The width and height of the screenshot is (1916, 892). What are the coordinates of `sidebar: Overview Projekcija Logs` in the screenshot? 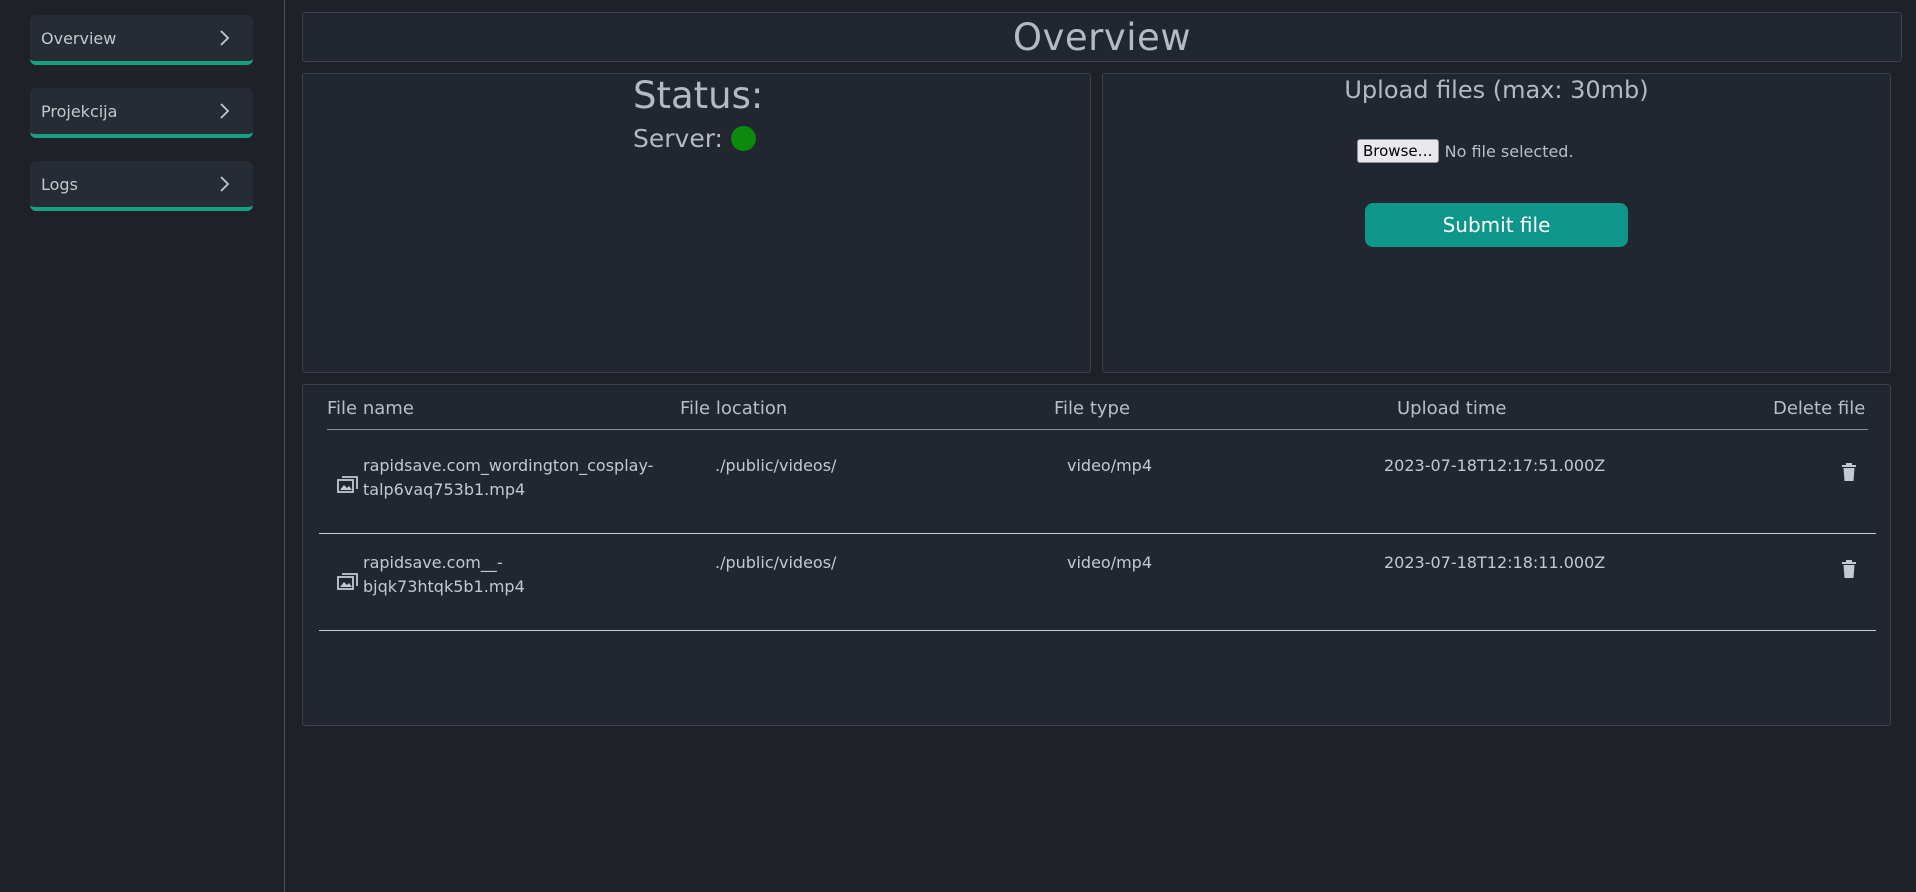 It's located at (142, 446).